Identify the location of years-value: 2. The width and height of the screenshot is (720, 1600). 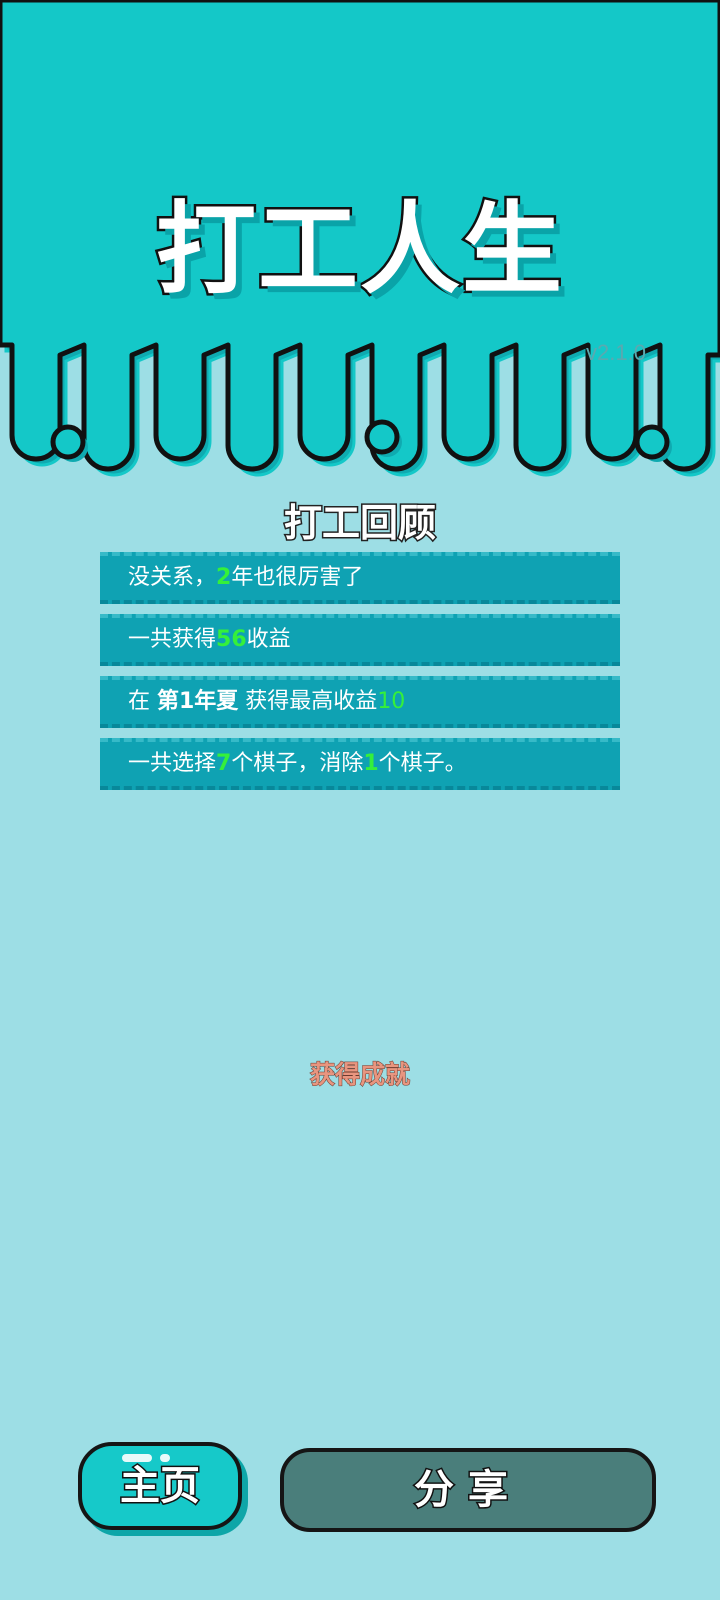
(224, 577).